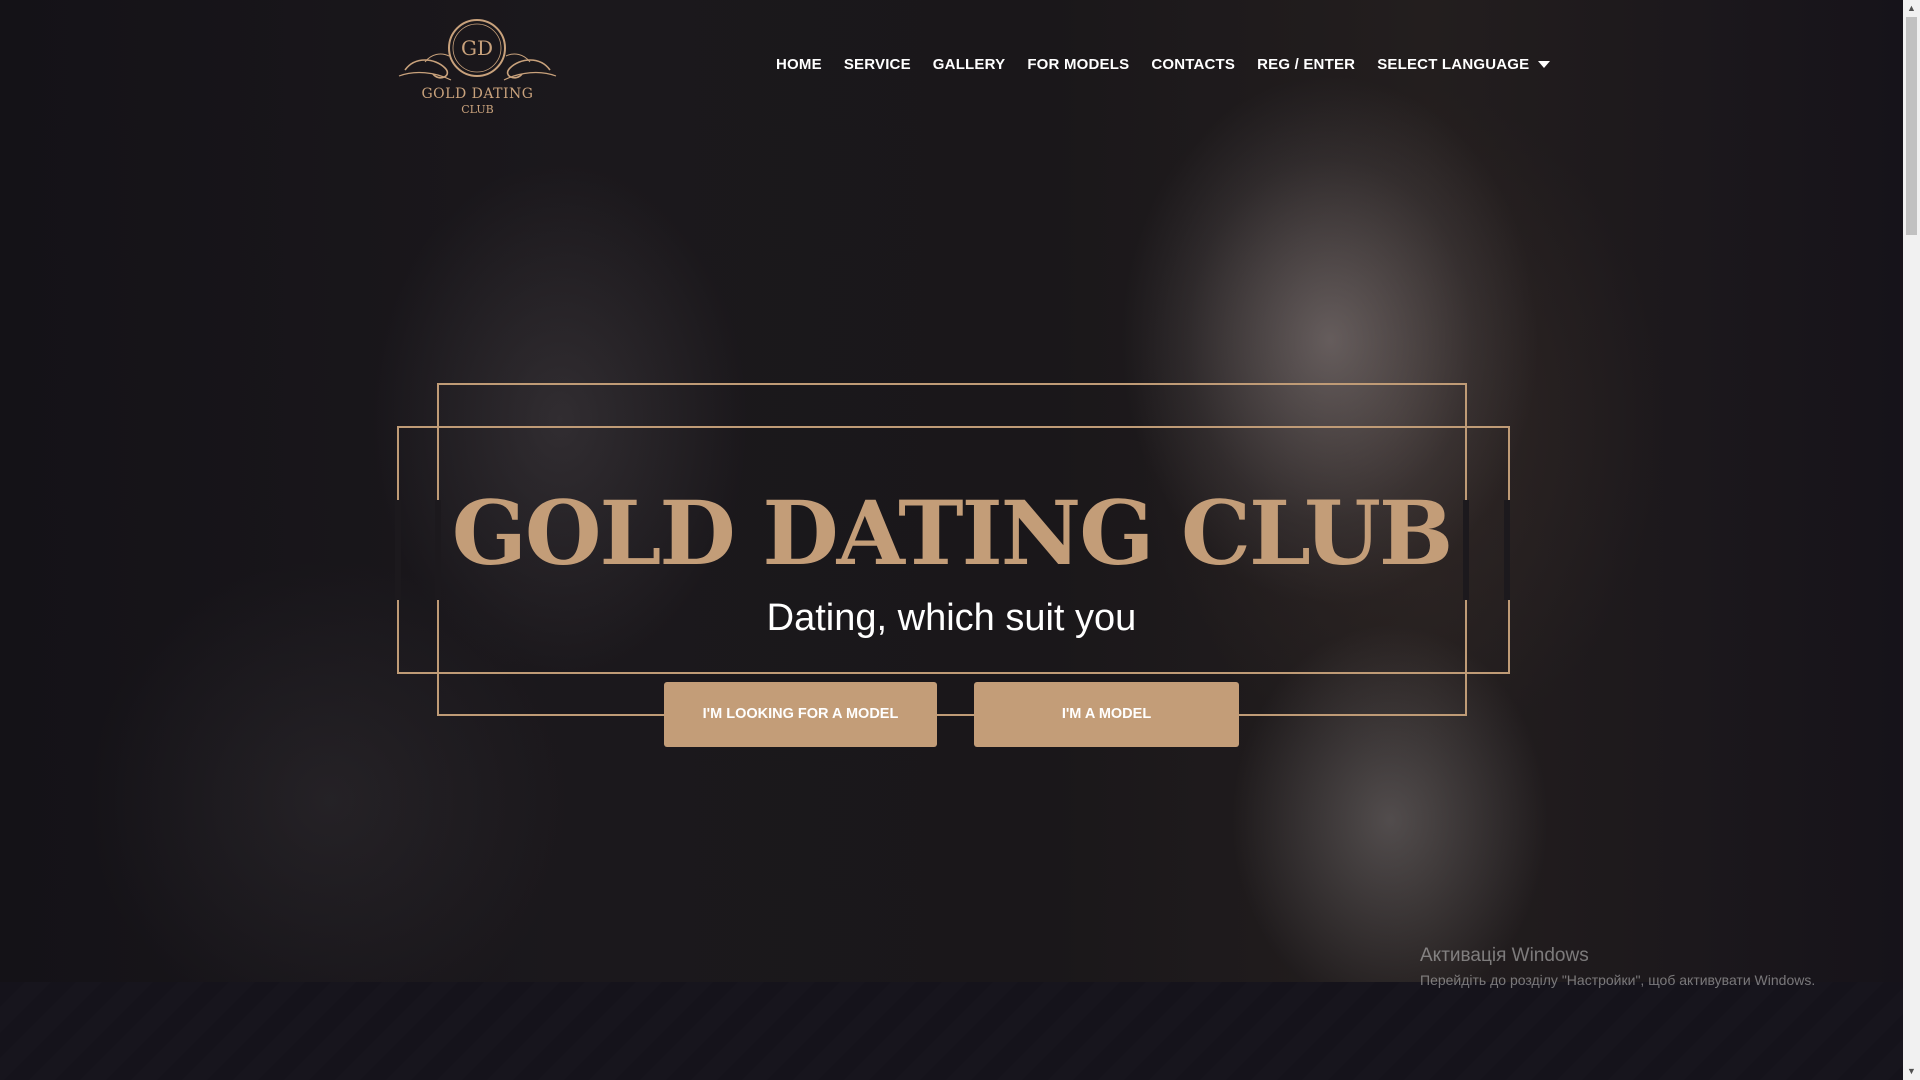 The height and width of the screenshot is (1080, 1920). What do you see at coordinates (1911, 8) in the screenshot?
I see `scroll-up-icon: ▲` at bounding box center [1911, 8].